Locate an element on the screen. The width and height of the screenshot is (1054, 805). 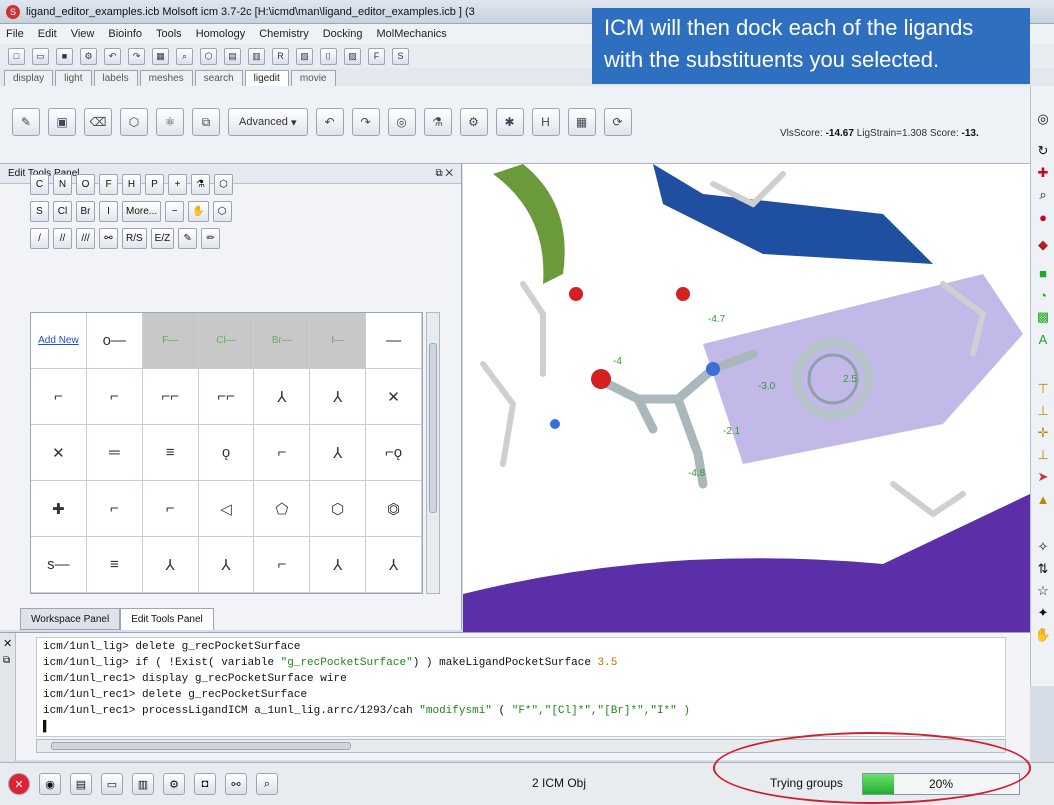
fragment-cell: ◁ is located at coordinates (226, 509).